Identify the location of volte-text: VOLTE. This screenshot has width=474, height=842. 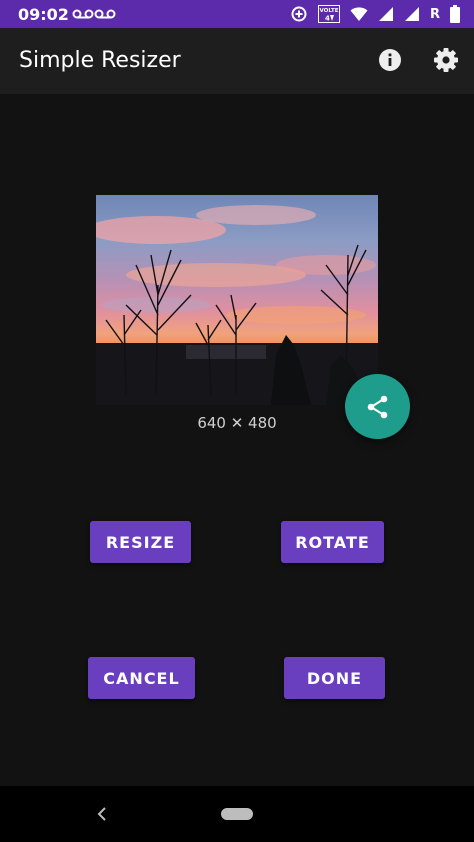
(329, 11).